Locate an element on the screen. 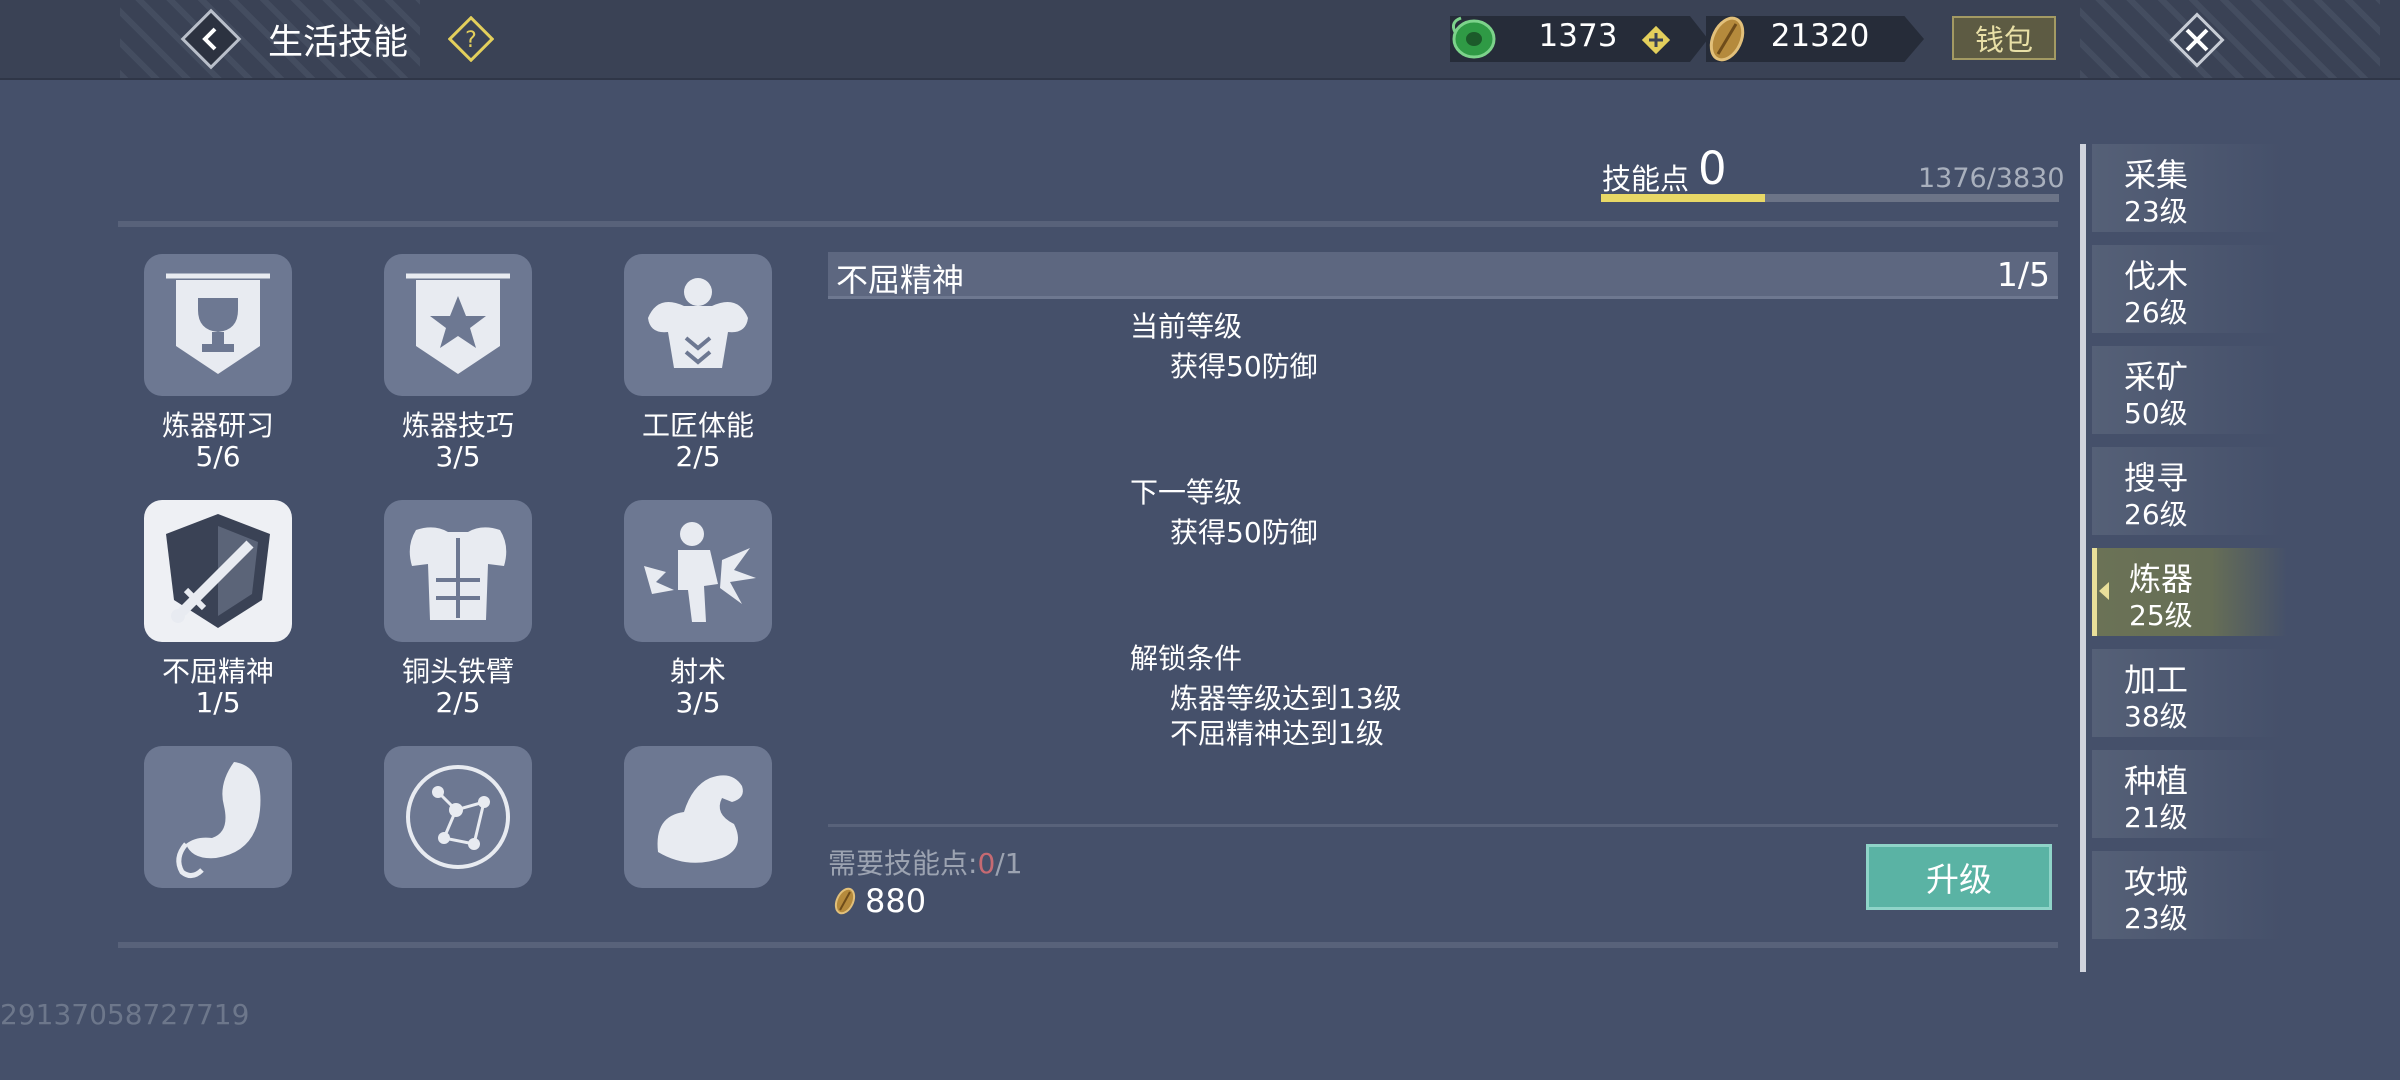  skill-detail-header: 不屈精神 1/5 is located at coordinates (1443, 275).